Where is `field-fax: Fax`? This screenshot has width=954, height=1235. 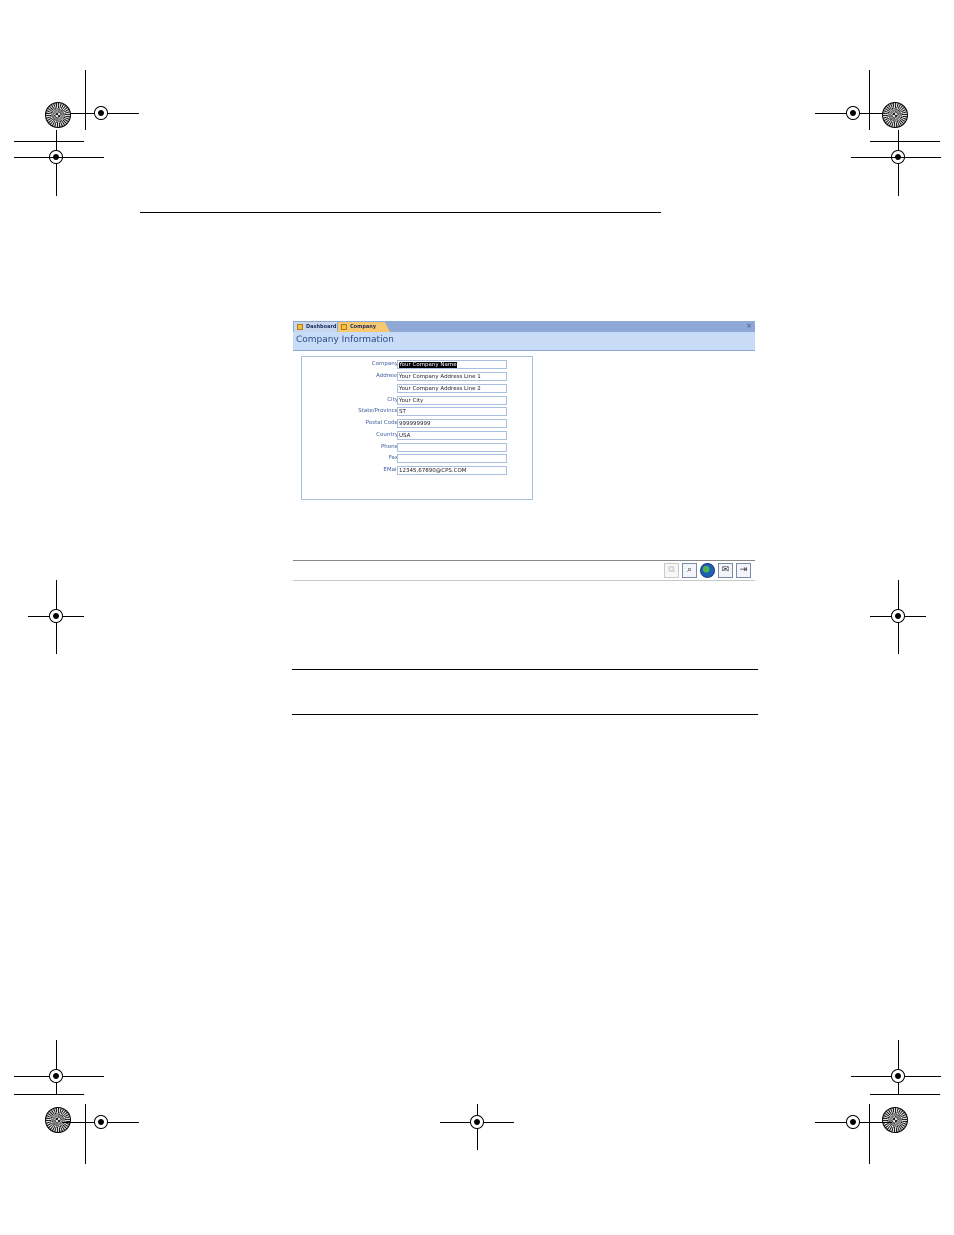 field-fax: Fax is located at coordinates (418, 459).